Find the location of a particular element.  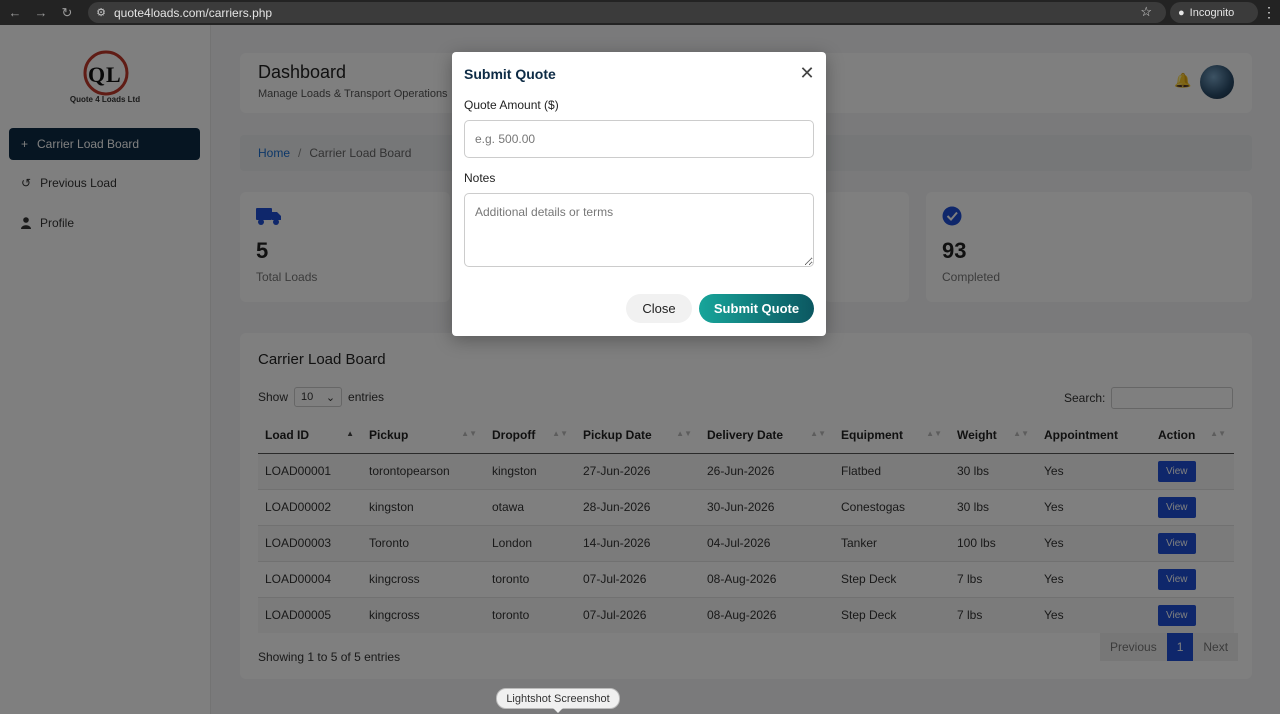

forward-icon: → is located at coordinates (41, 12).